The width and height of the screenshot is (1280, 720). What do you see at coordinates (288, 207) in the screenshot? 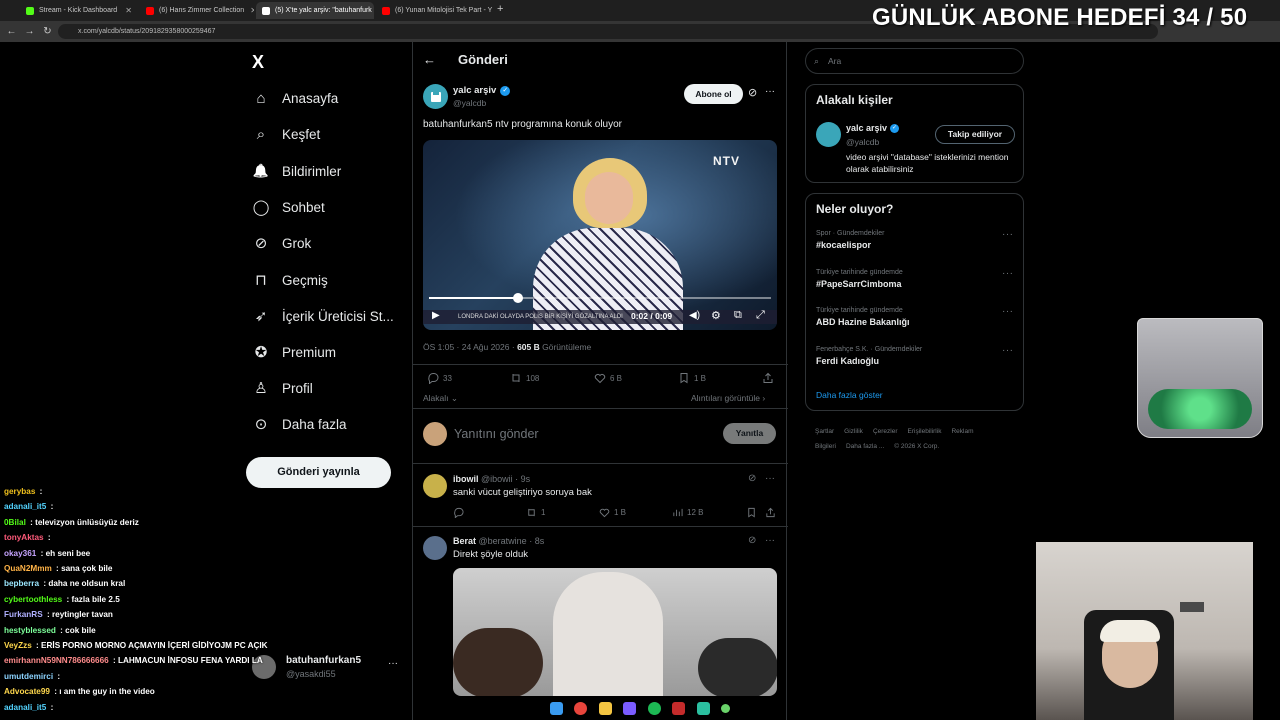
I see `nav-item-4: ◯ Sohbet` at bounding box center [288, 207].